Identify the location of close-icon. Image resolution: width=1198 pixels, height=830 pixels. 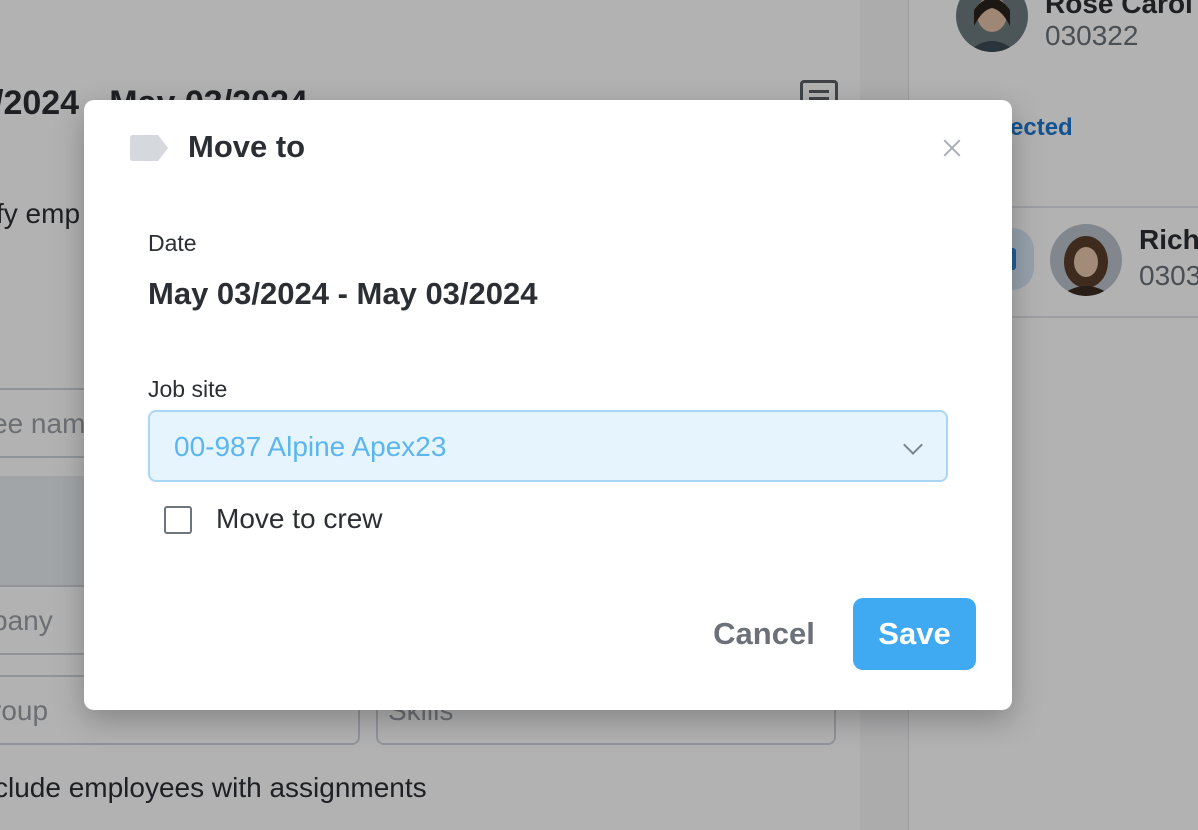
(952, 148).